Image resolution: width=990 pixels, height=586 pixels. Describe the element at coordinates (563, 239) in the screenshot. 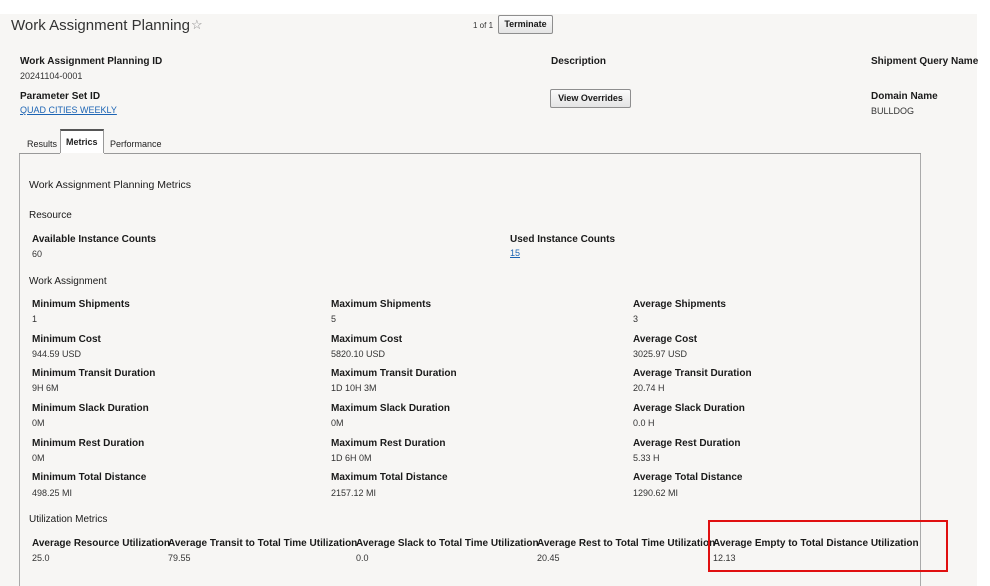

I see `used-instance-label: Used Instance Counts` at that location.